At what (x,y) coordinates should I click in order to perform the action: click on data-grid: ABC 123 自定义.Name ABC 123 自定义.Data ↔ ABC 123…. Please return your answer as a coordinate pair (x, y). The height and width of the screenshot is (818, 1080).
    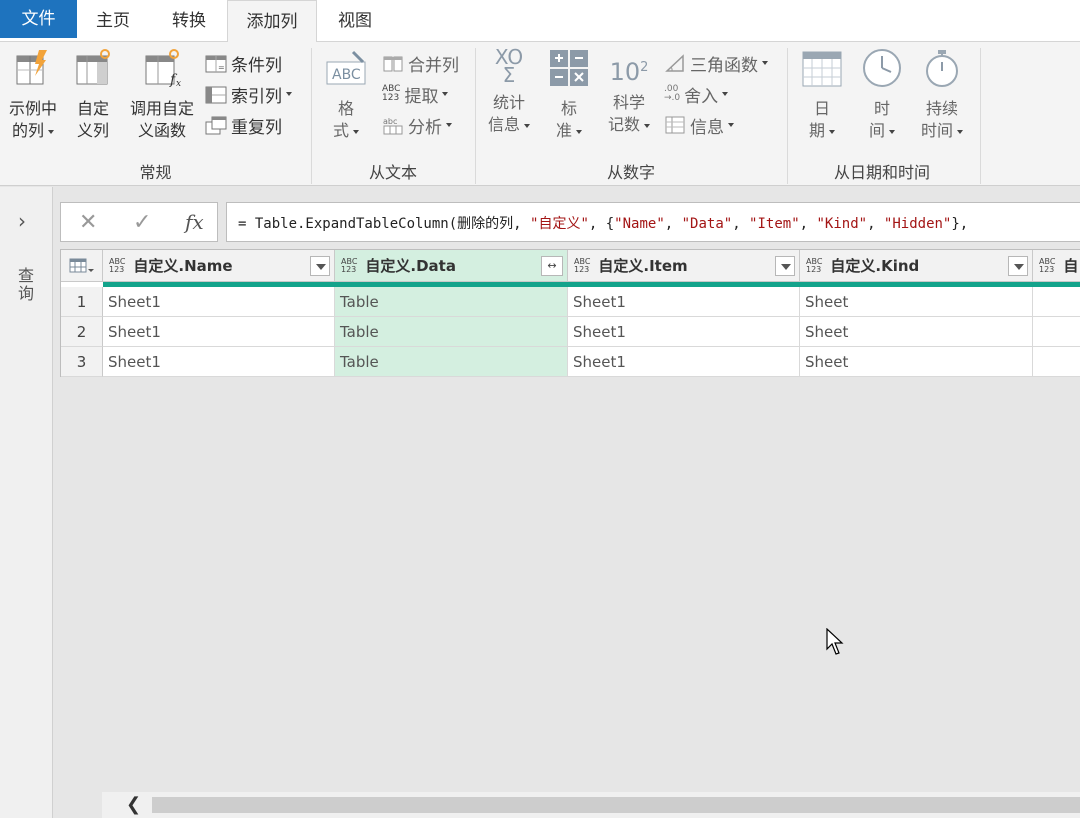
    Looking at the image, I should click on (570, 313).